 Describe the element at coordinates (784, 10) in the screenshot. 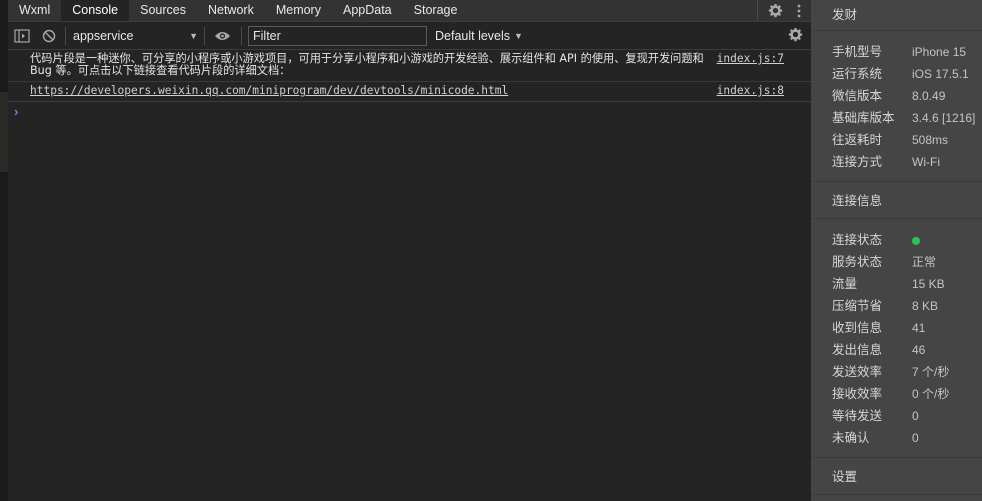

I see `tabbar-actions` at that location.